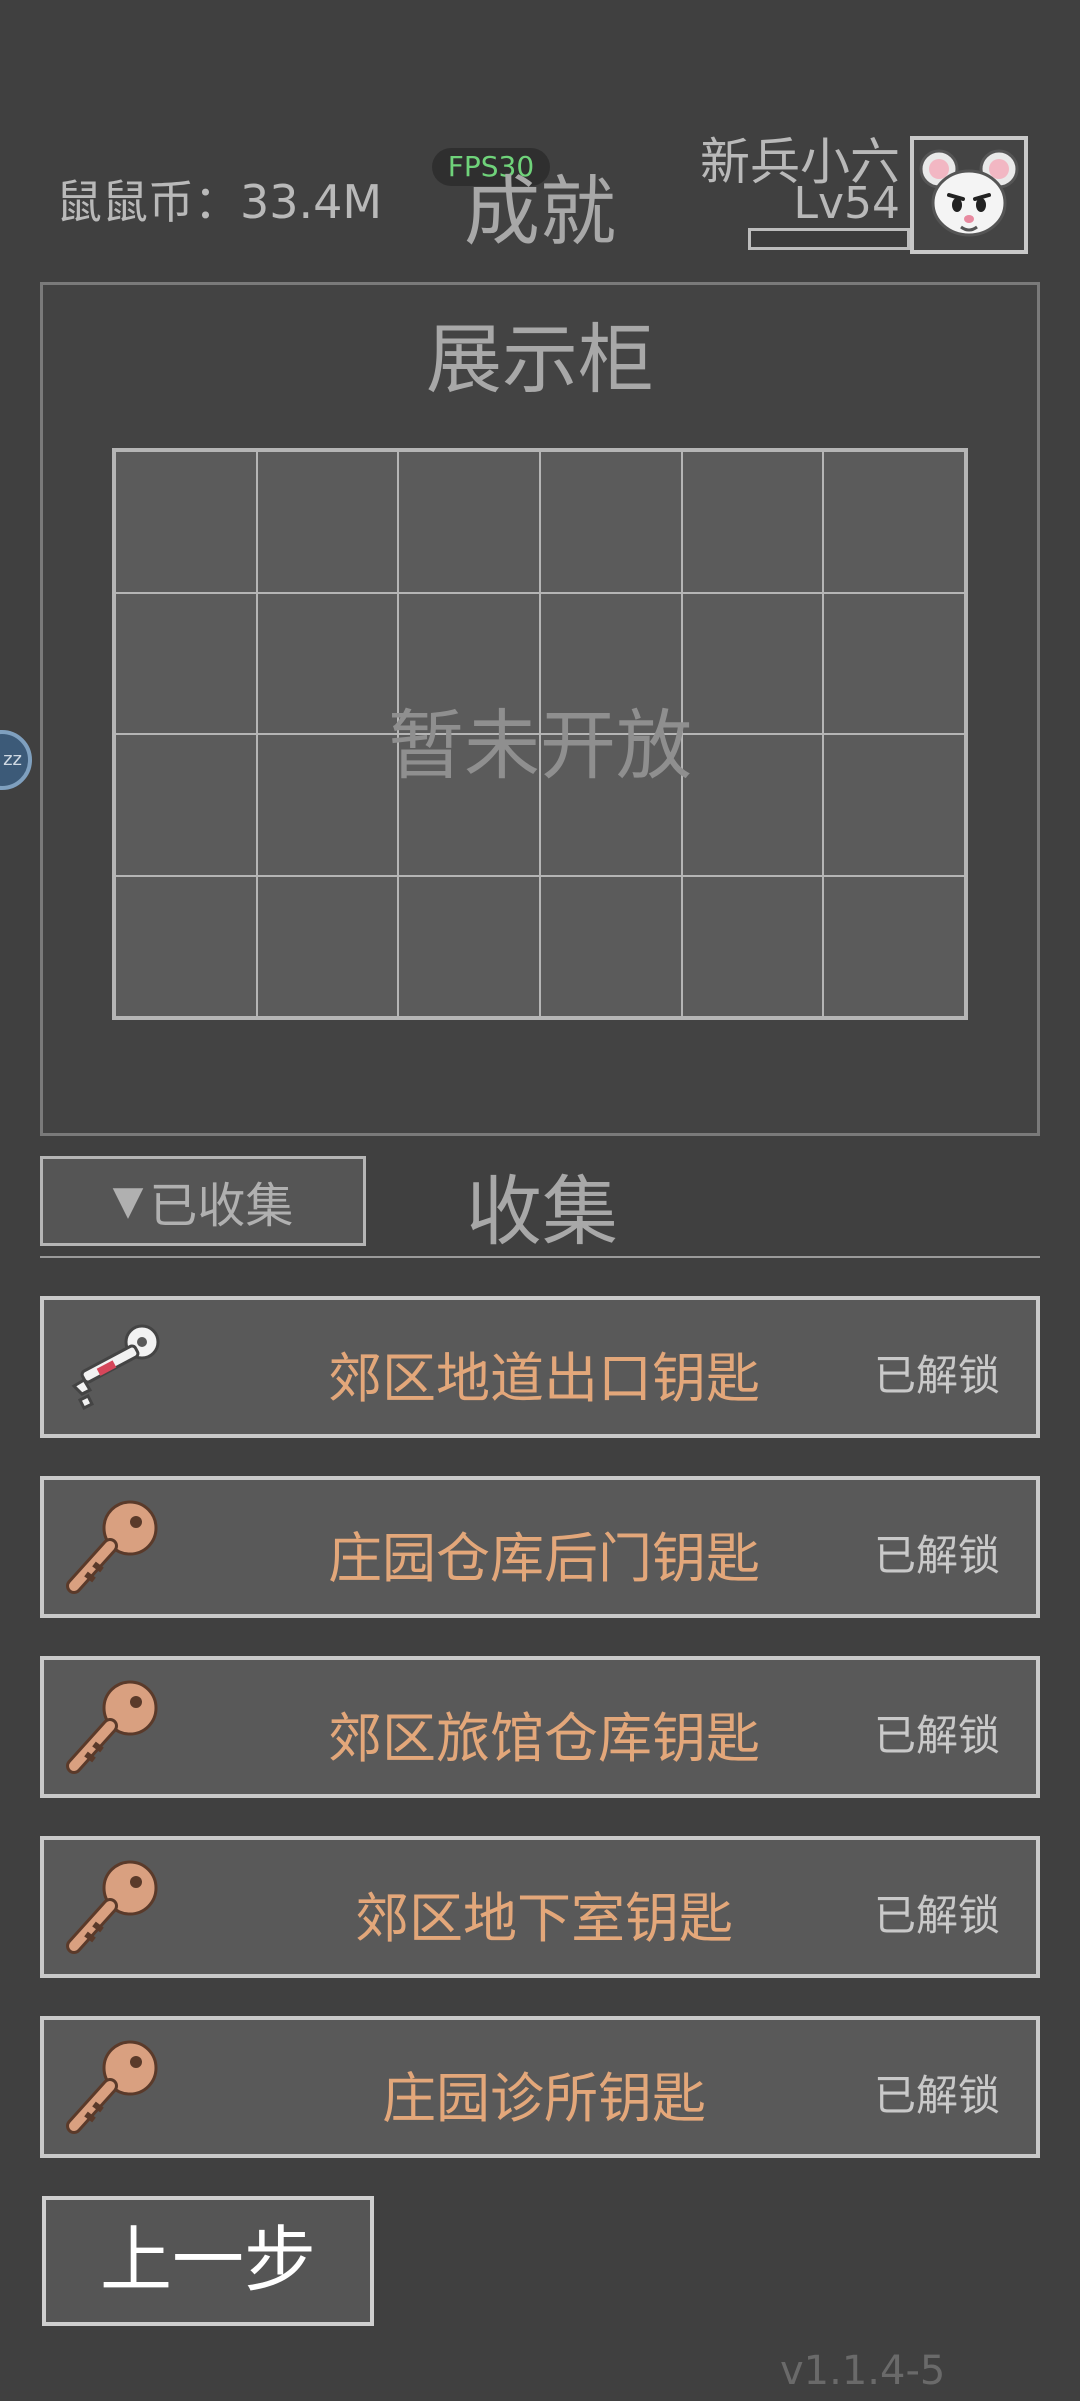 The height and width of the screenshot is (2401, 1080). What do you see at coordinates (829, 239) in the screenshot?
I see `xp-progress-bar` at bounding box center [829, 239].